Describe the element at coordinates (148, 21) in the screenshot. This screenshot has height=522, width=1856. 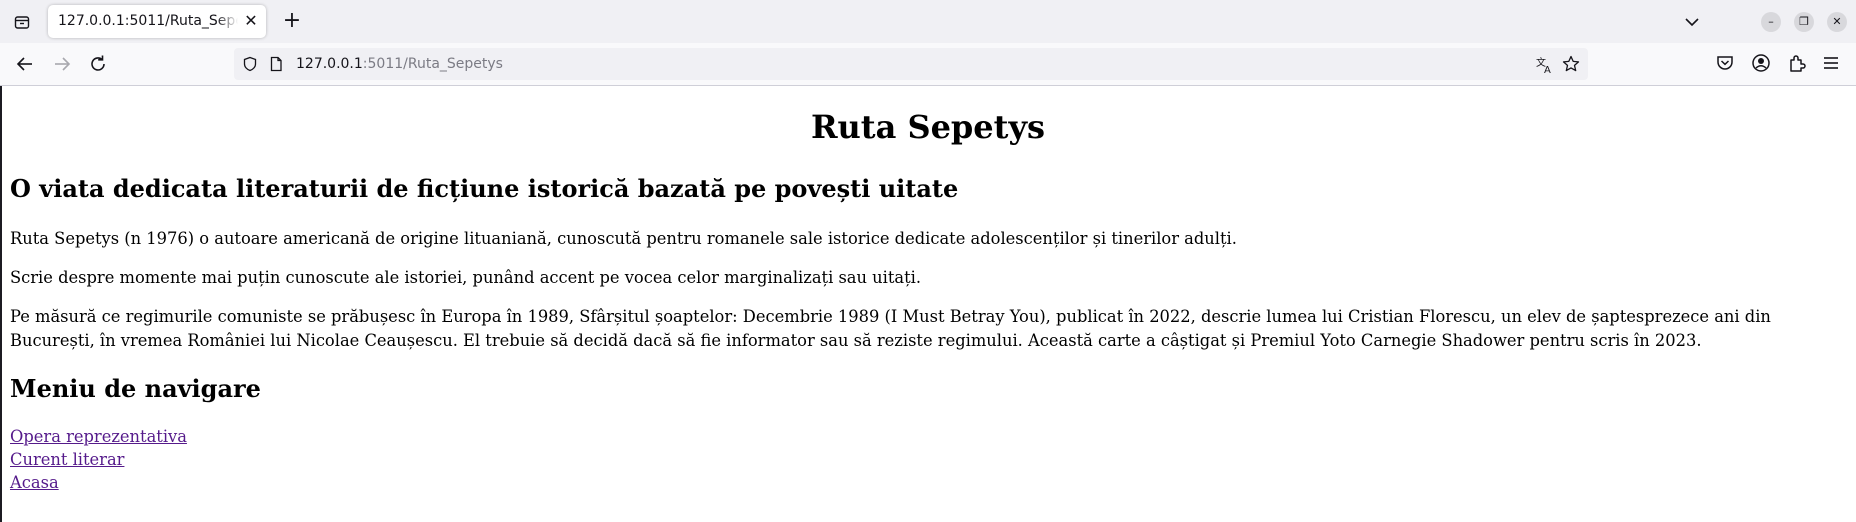
I see `tab-title: 127.0.0.1:5011/Ruta_Sepetys` at that location.